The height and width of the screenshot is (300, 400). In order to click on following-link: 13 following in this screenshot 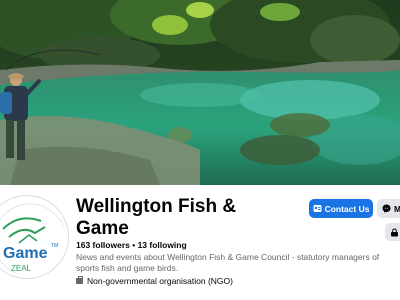, I will do `click(162, 245)`.